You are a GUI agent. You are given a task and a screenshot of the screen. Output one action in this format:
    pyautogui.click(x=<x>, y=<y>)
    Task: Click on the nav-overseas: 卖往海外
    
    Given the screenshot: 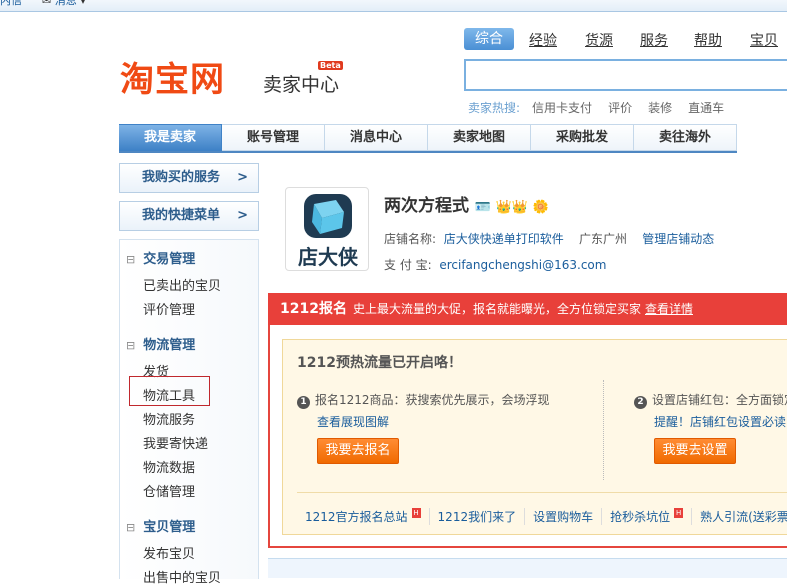 What is the action you would take?
    pyautogui.click(x=685, y=137)
    